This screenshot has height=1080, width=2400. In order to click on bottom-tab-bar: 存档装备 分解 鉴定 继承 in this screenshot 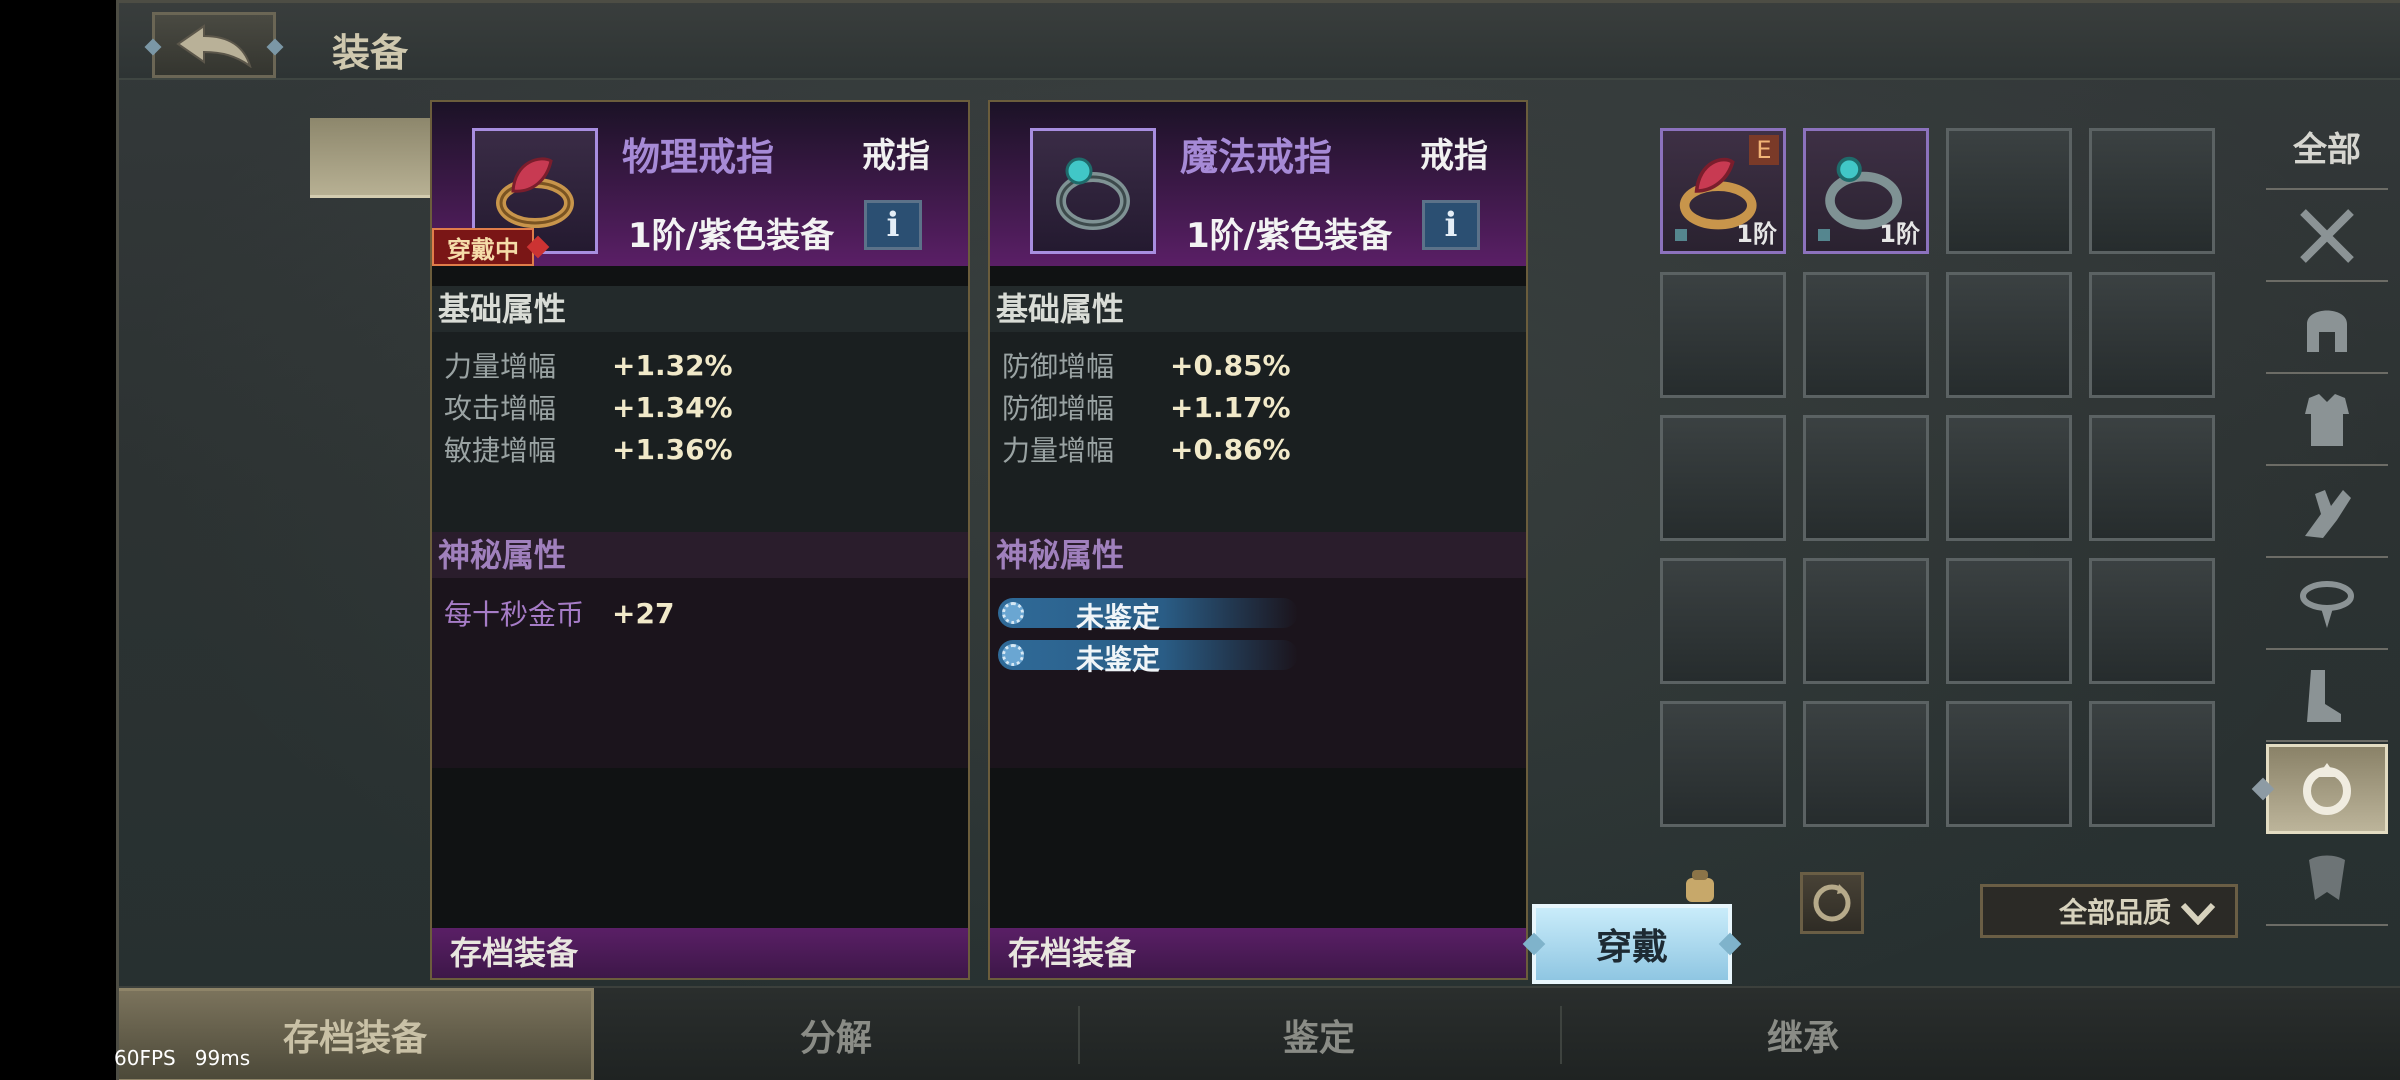, I will do `click(1258, 1033)`.